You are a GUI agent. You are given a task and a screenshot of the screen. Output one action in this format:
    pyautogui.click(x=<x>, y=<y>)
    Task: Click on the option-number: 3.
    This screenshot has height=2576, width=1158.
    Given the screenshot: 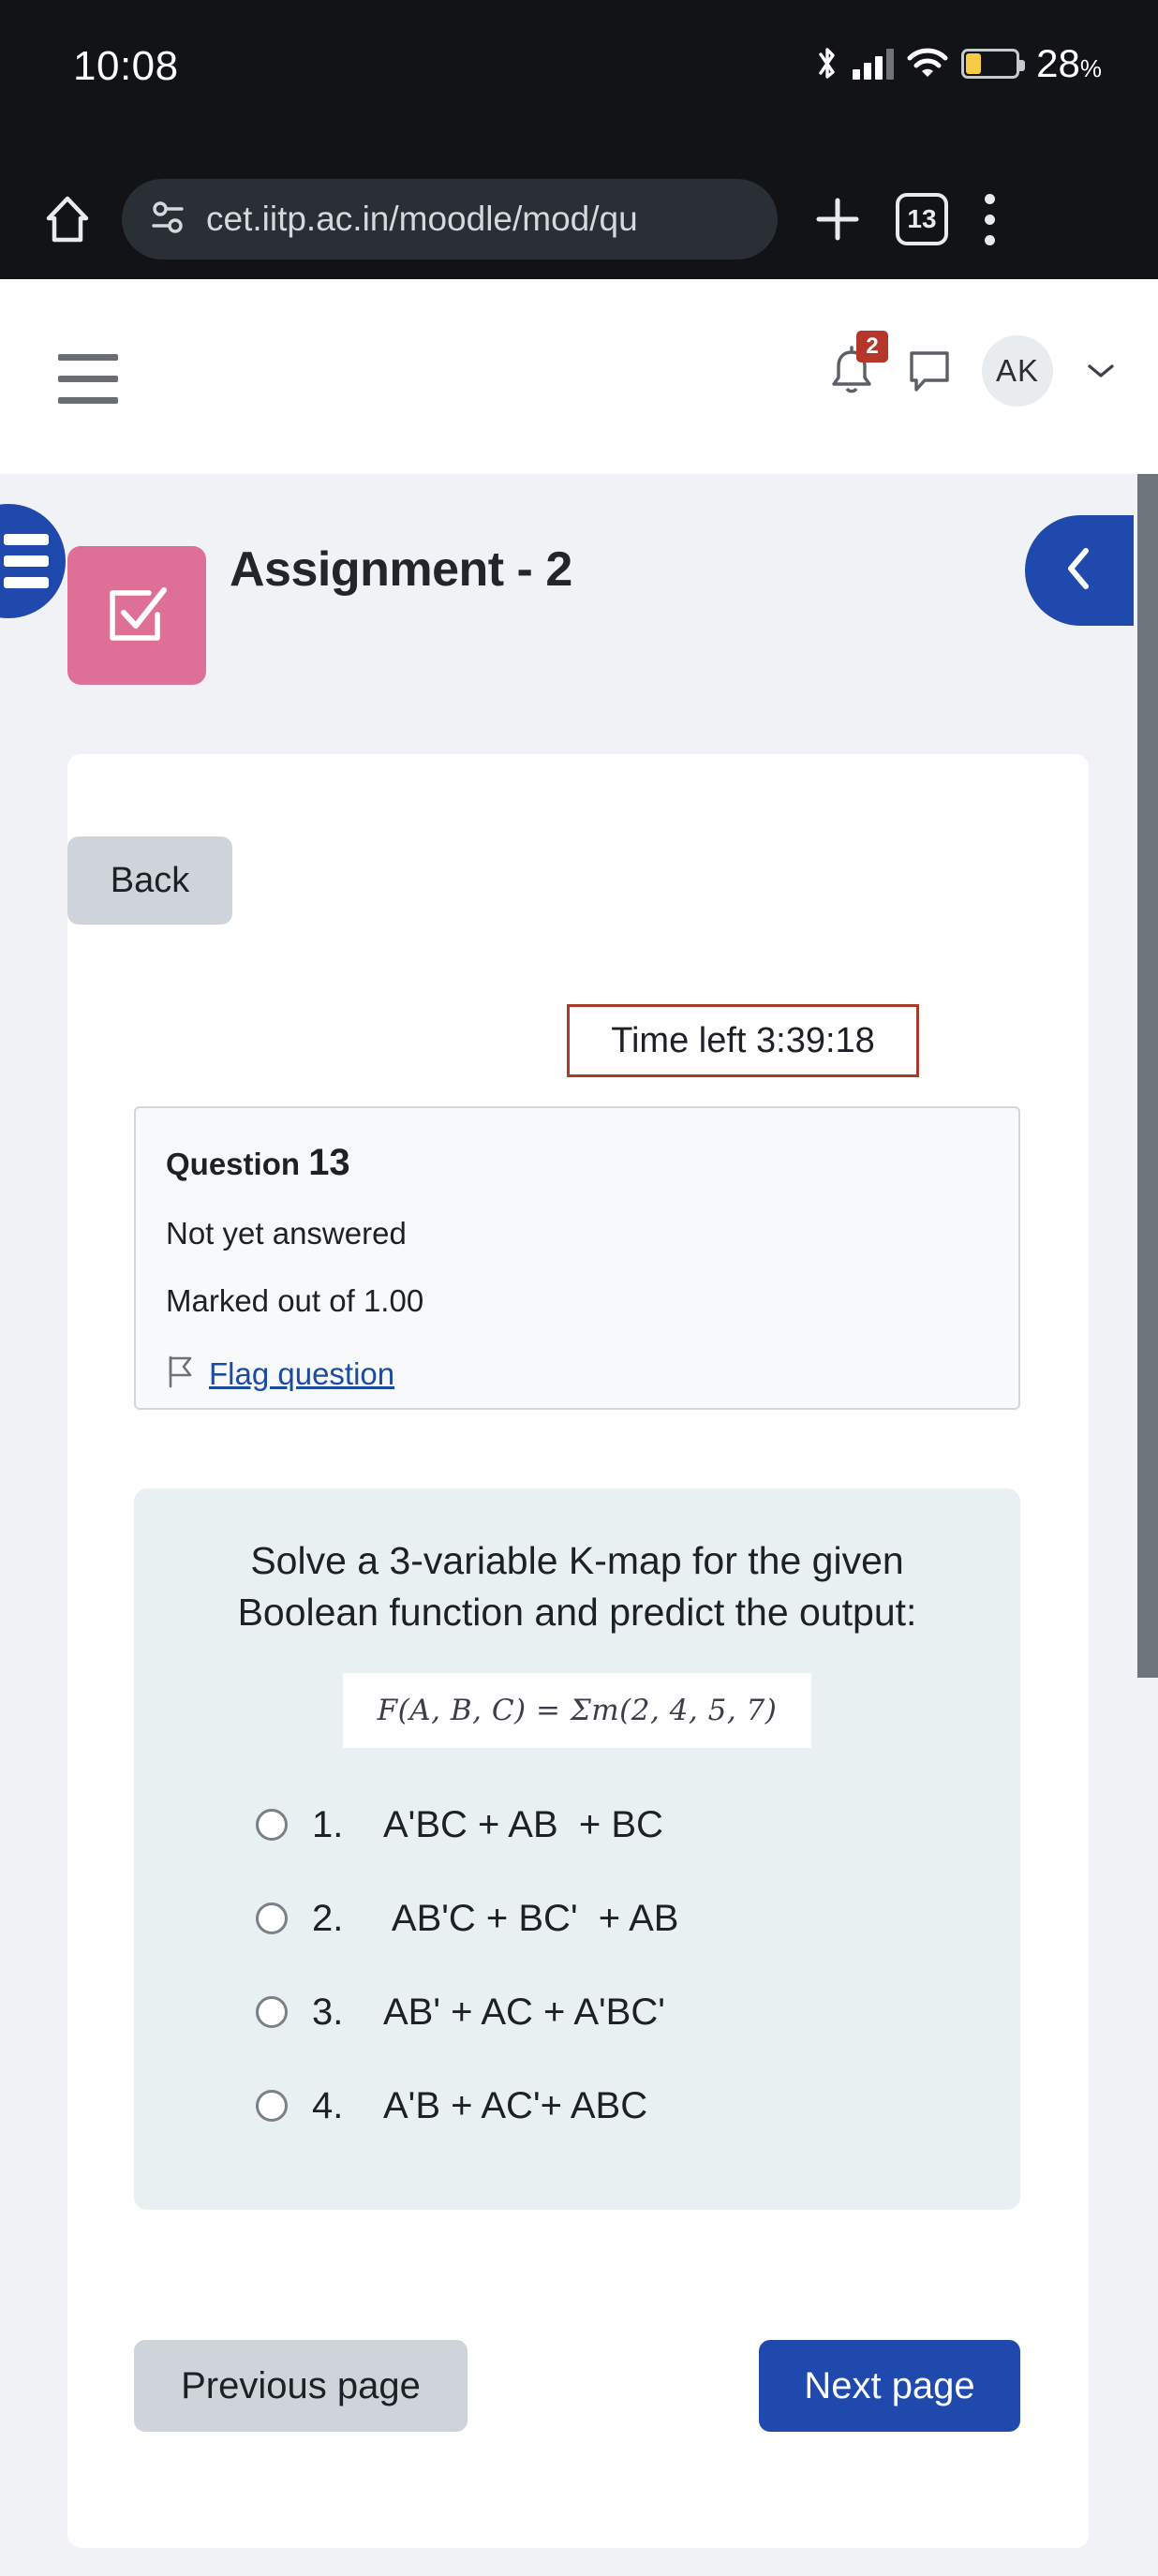 What is the action you would take?
    pyautogui.click(x=328, y=2012)
    